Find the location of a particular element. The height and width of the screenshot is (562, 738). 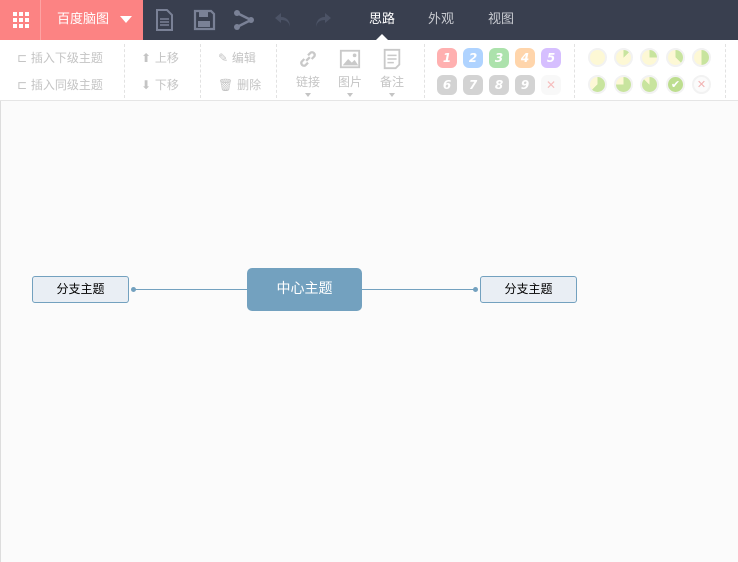

arrow-up-icon: ⬆ is located at coordinates (148, 58).